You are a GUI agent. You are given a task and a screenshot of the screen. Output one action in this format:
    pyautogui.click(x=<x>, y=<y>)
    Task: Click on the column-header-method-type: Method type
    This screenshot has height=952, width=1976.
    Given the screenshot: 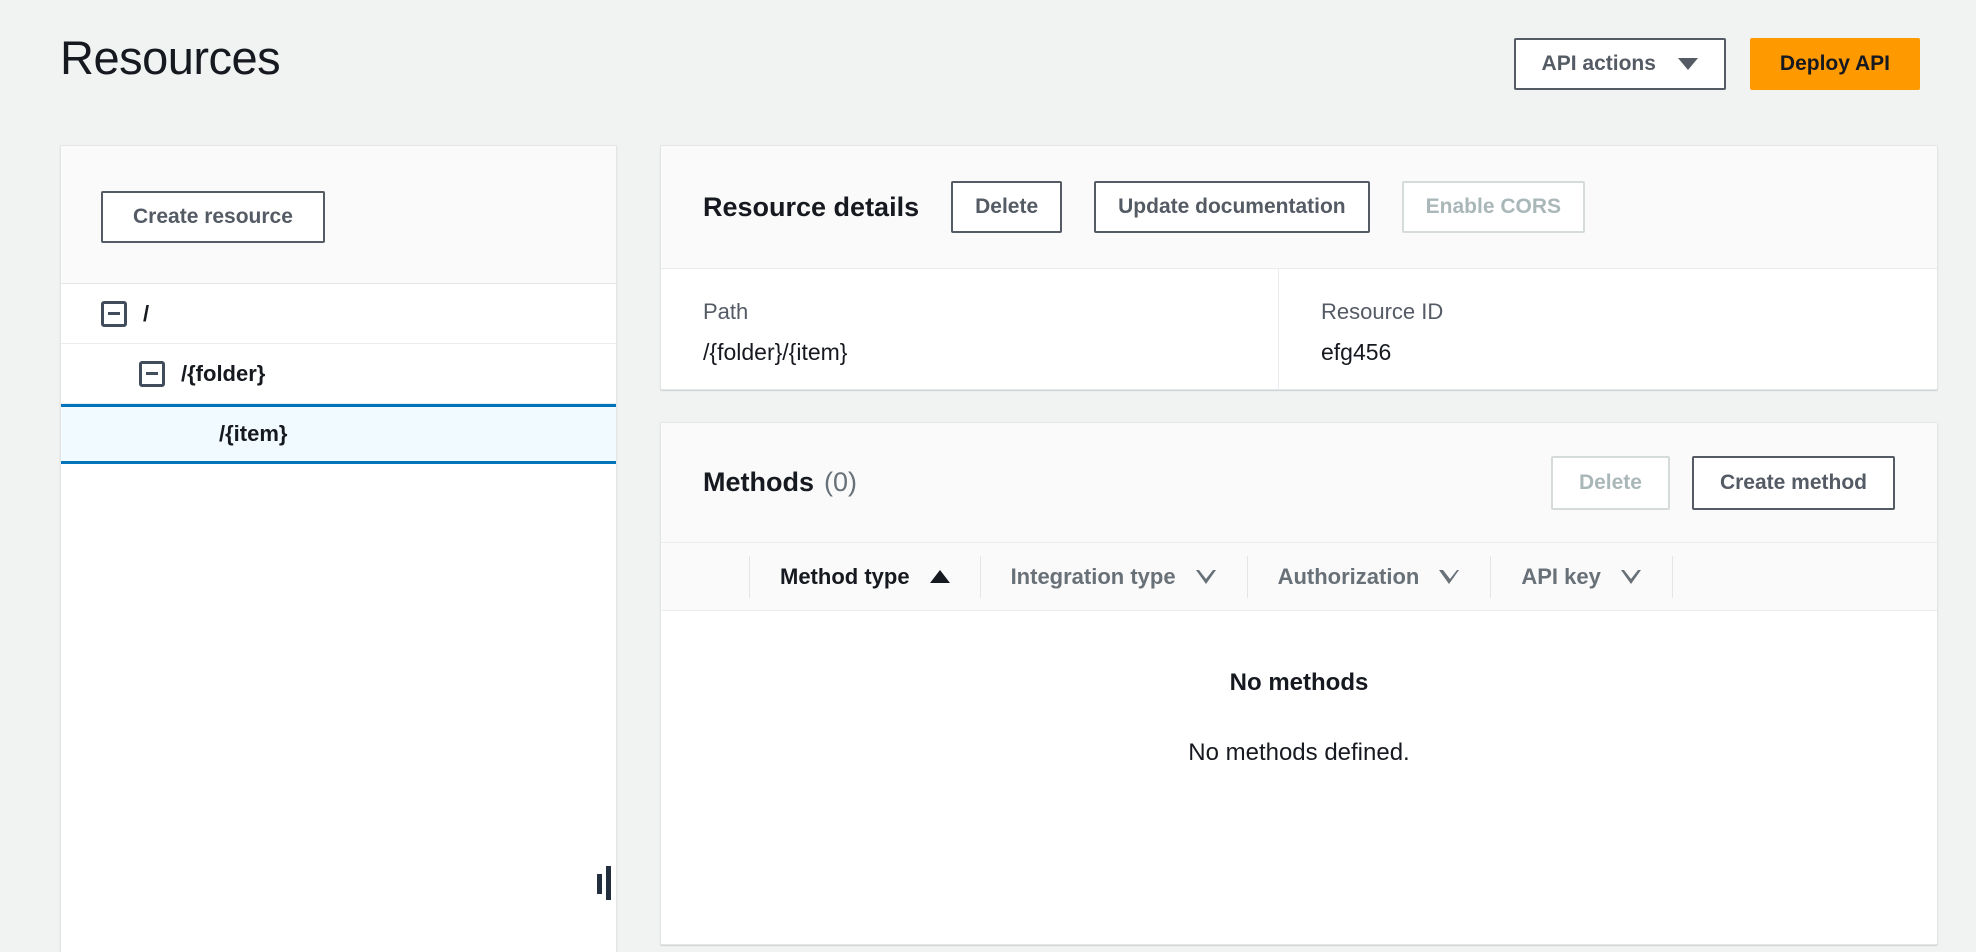 What is the action you would take?
    pyautogui.click(x=864, y=576)
    